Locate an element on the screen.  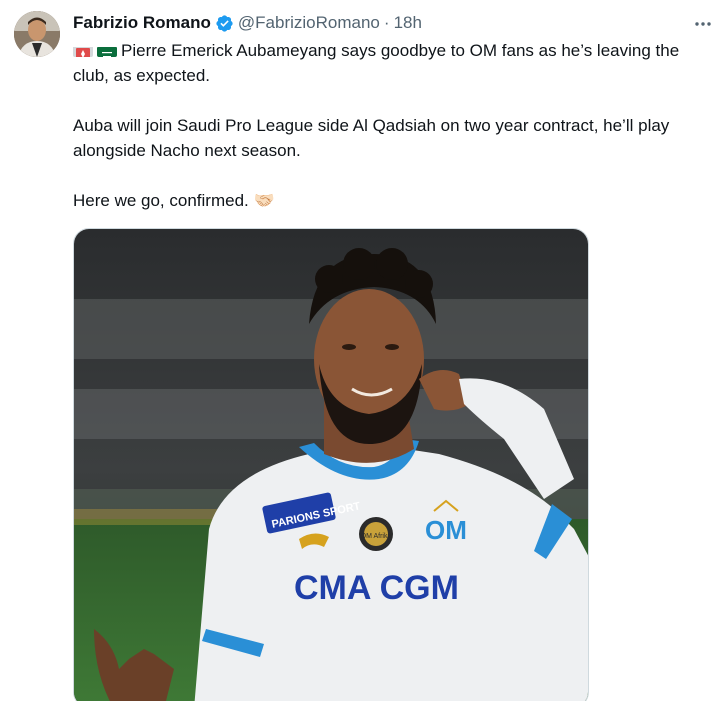
timestamp: 18h is located at coordinates (408, 23).